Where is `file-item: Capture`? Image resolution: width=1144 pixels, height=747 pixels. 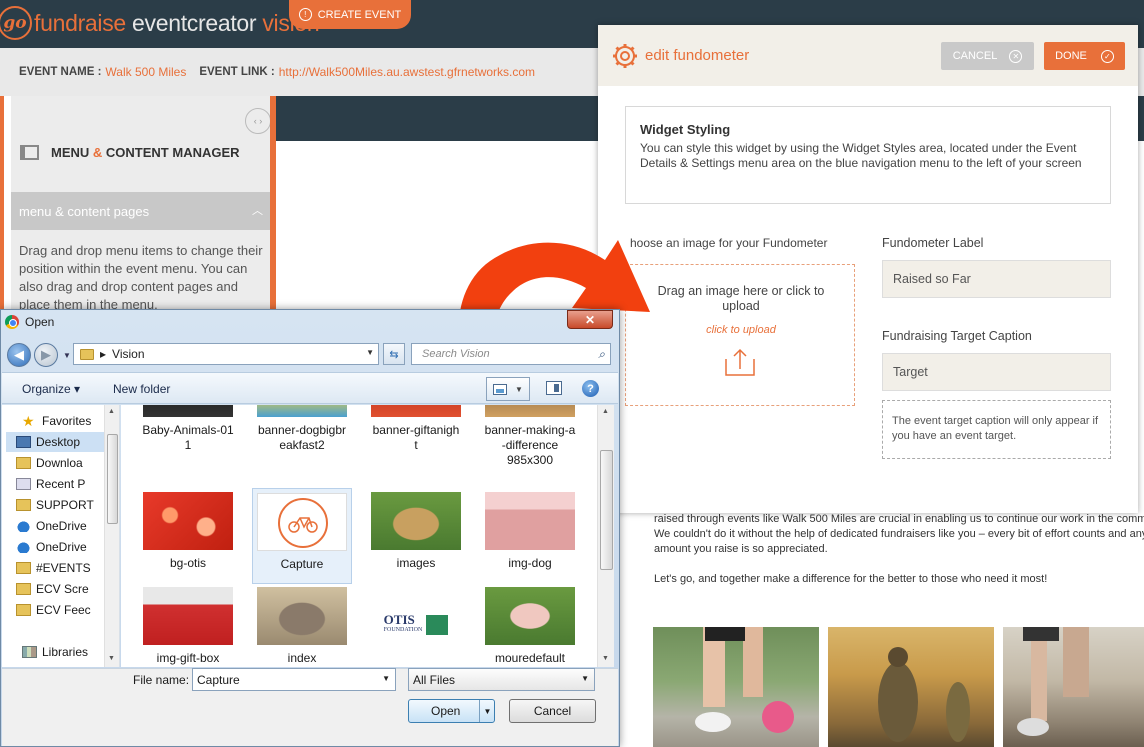 file-item: Capture is located at coordinates (302, 536).